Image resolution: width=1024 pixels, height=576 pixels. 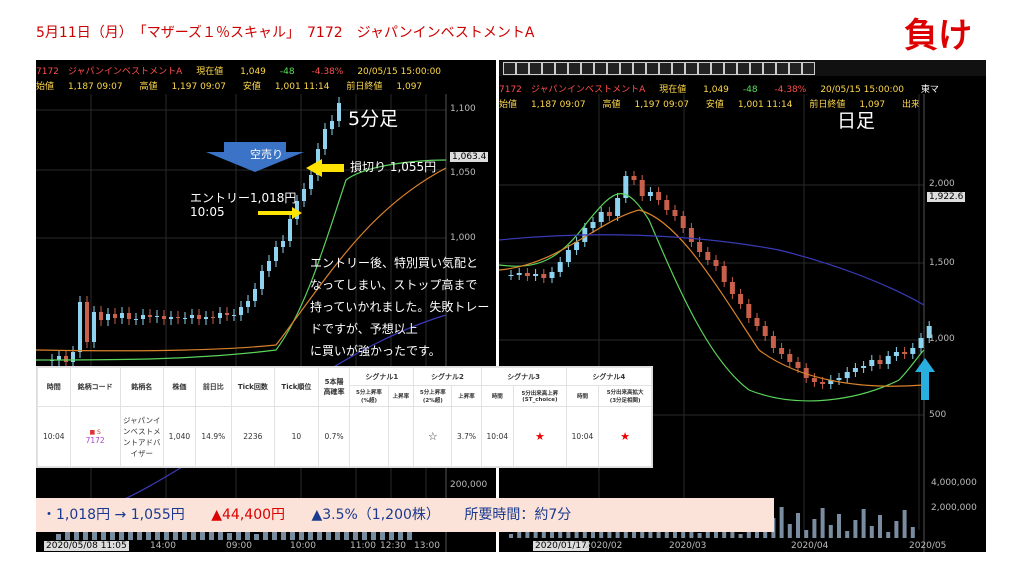 I want to click on sub3: 5分上昇率 (2%超), so click(x=433, y=396).